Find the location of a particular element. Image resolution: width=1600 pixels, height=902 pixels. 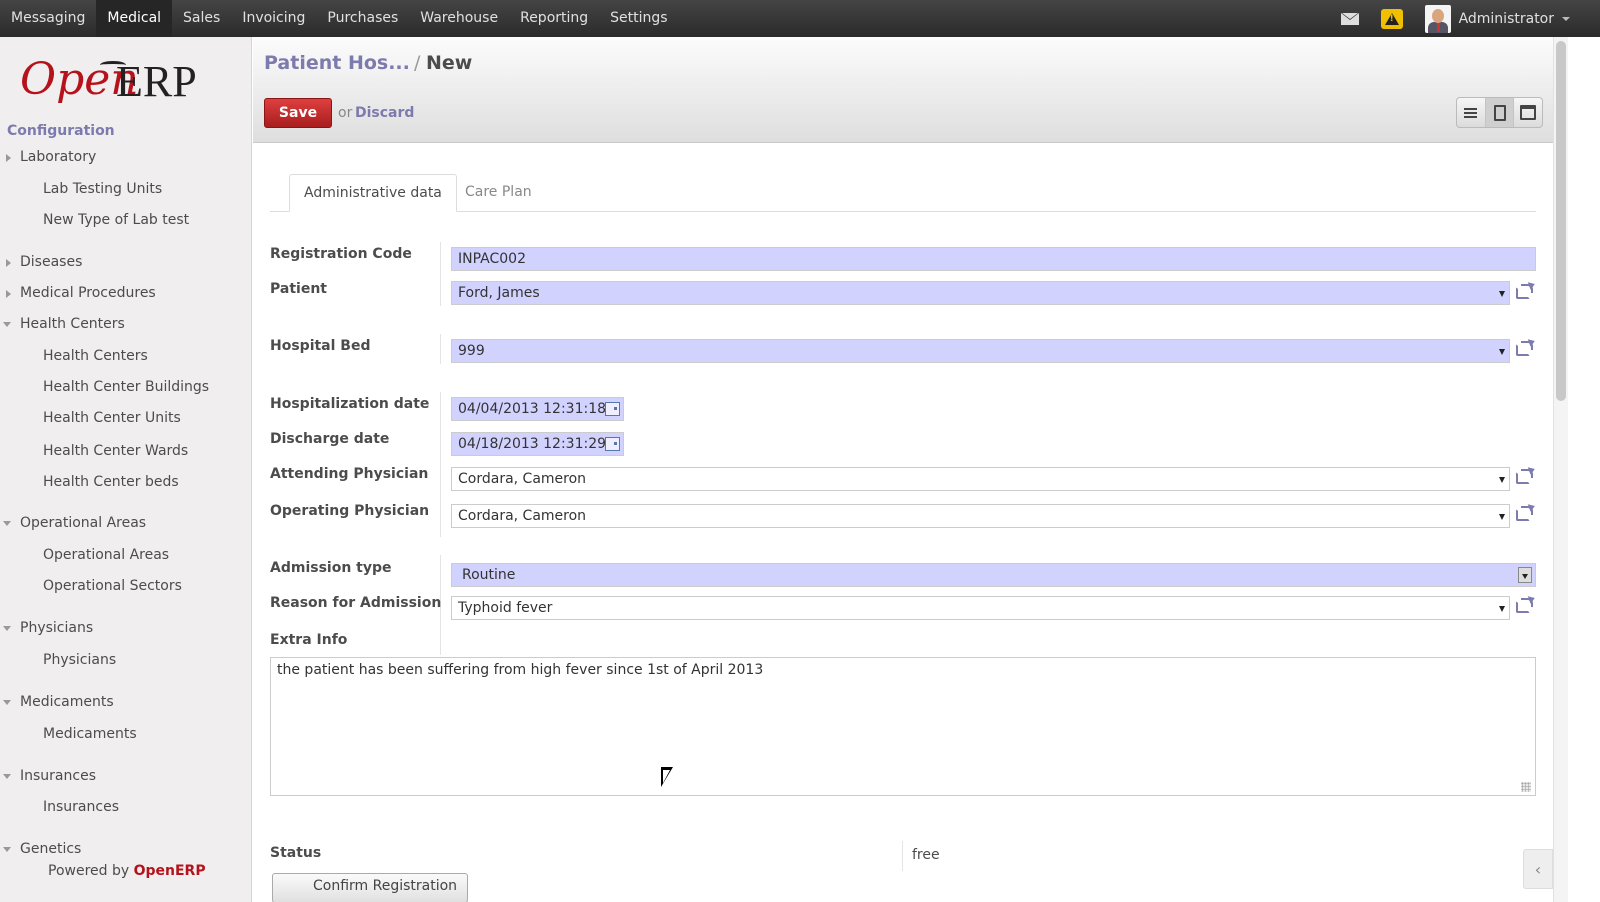

sidebar-item-new-type-of-lab-test: New Type of Lab test is located at coordinates (116, 220).